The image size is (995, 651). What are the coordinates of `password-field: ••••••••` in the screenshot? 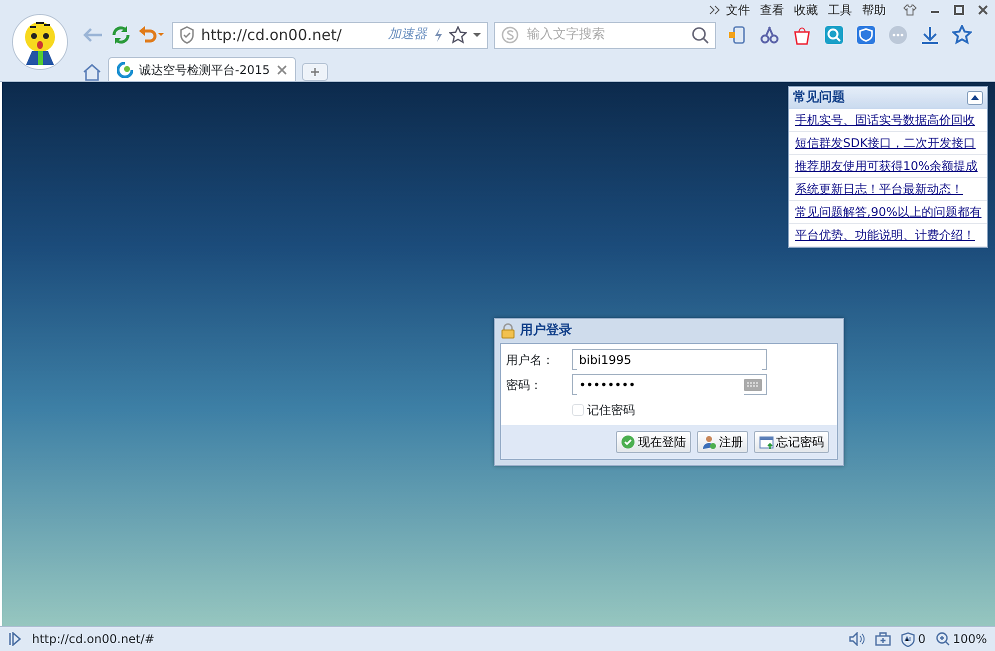 It's located at (669, 384).